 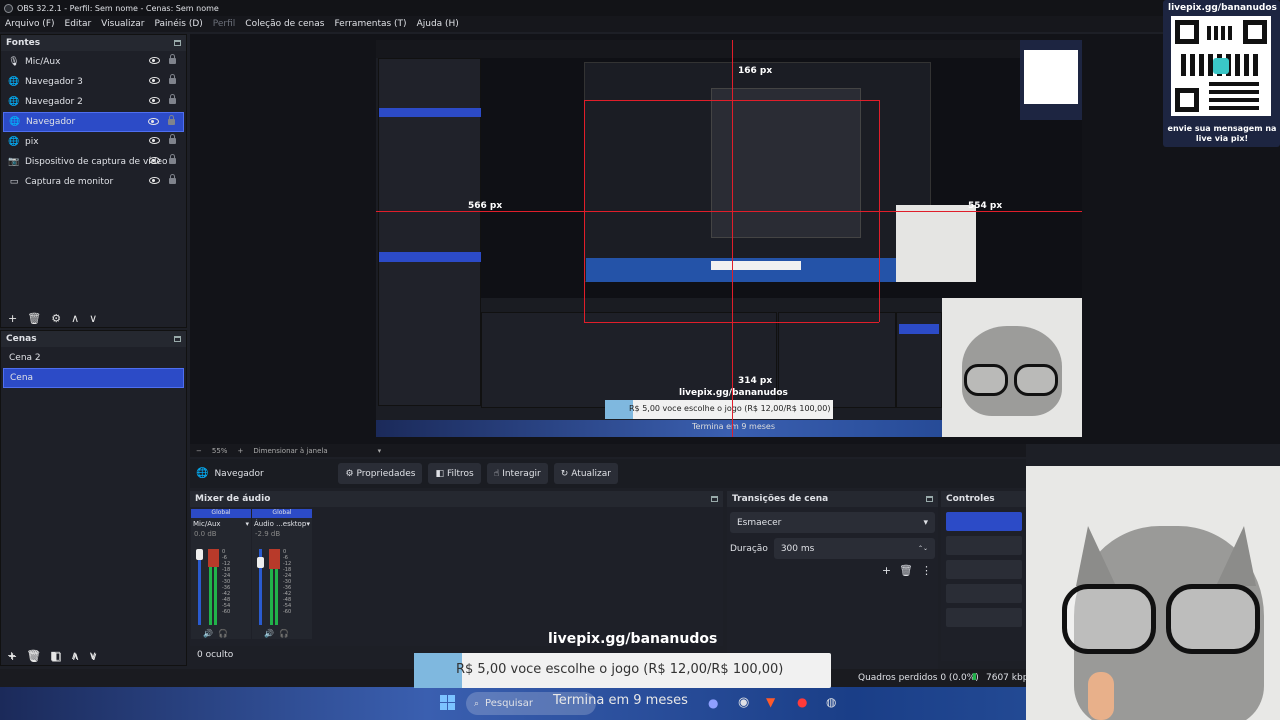 What do you see at coordinates (984, 545) in the screenshot?
I see `start-recording-button` at bounding box center [984, 545].